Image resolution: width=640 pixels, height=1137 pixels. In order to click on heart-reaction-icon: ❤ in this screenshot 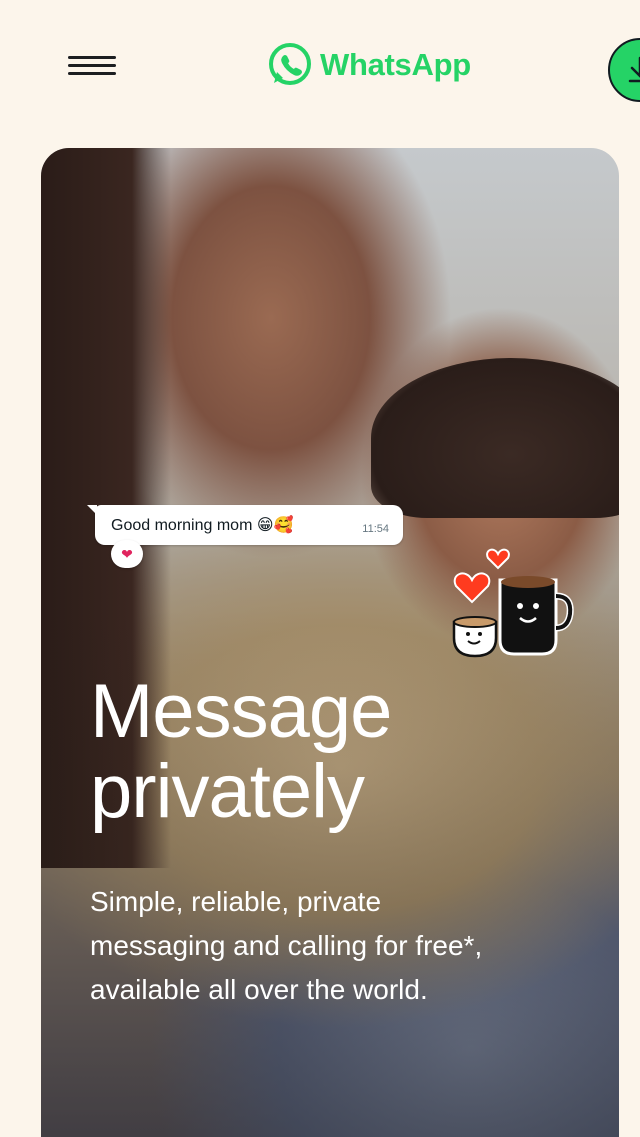, I will do `click(127, 554)`.